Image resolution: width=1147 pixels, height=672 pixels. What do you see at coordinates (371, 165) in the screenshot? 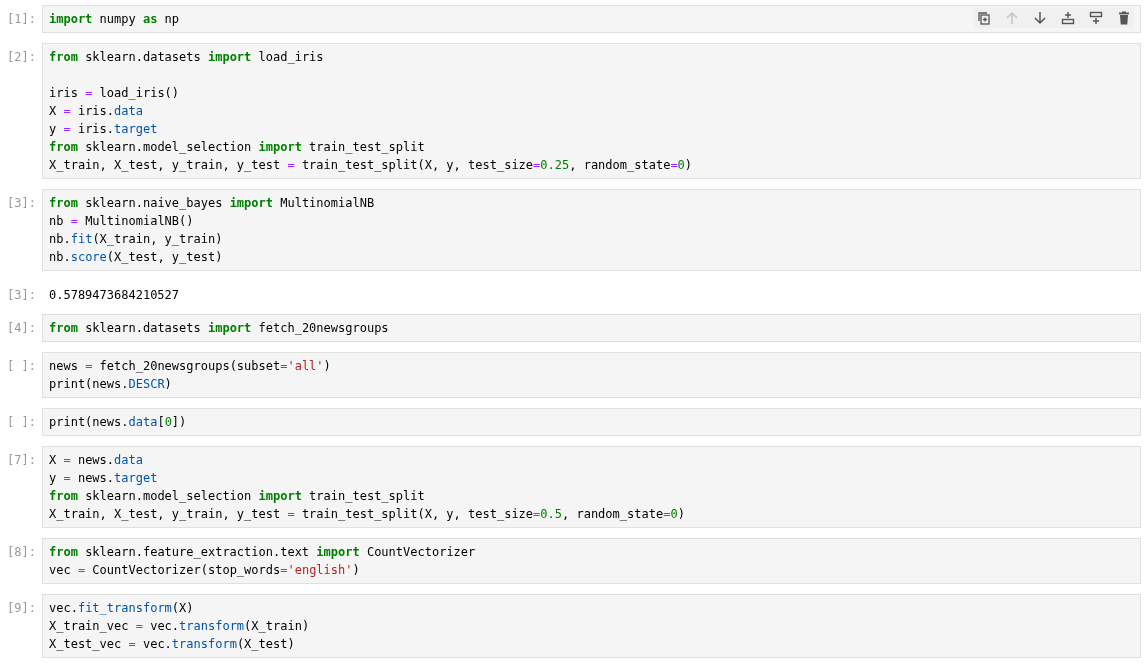
I see `code-line: X_train, X_test, y_train, y_test = train_test_split(X, y, test_size=0.25, random_state=0)` at bounding box center [371, 165].